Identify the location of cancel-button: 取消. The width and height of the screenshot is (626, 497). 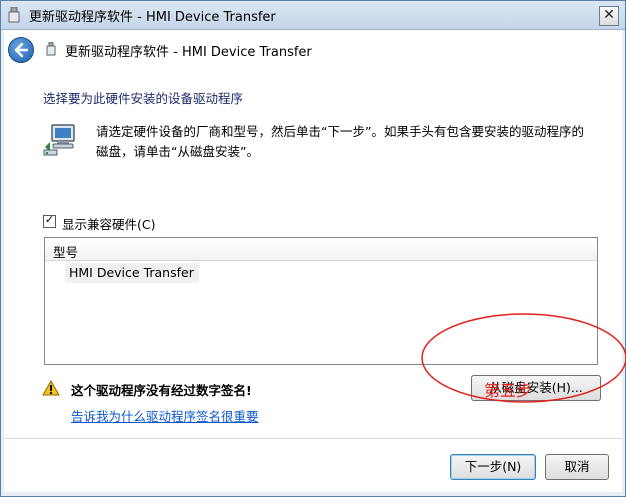
(577, 467).